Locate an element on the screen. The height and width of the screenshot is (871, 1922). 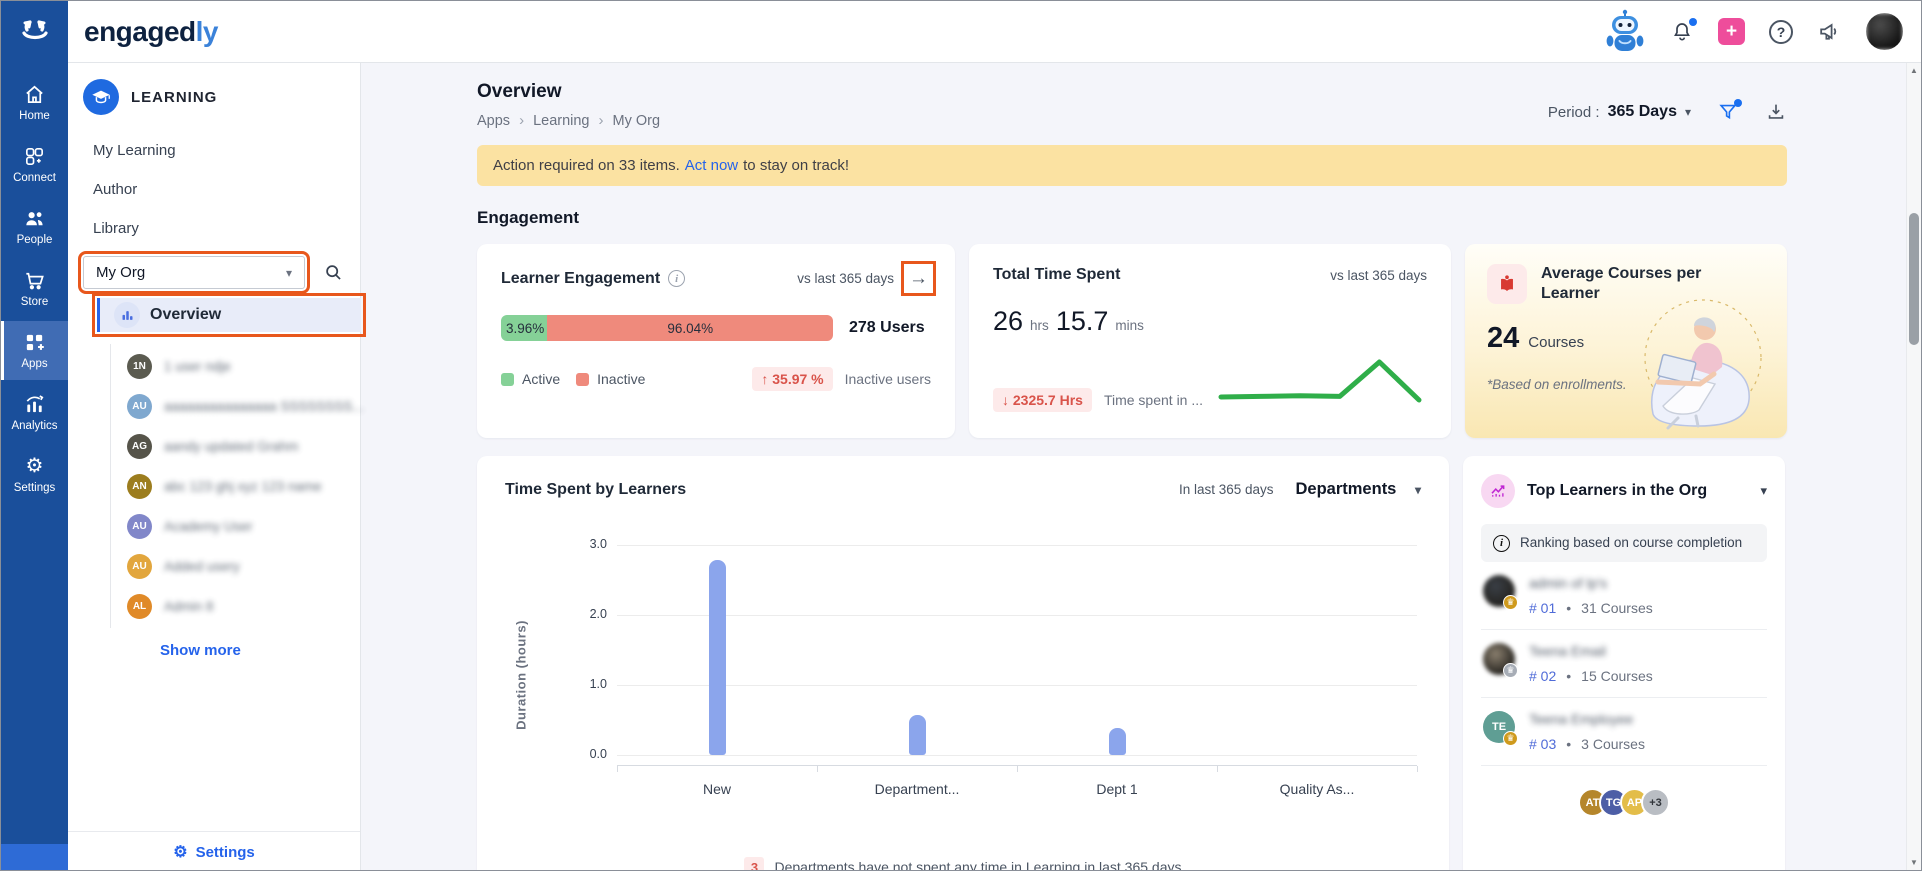
banner-text-suffix: to stay on track! is located at coordinates (796, 165).